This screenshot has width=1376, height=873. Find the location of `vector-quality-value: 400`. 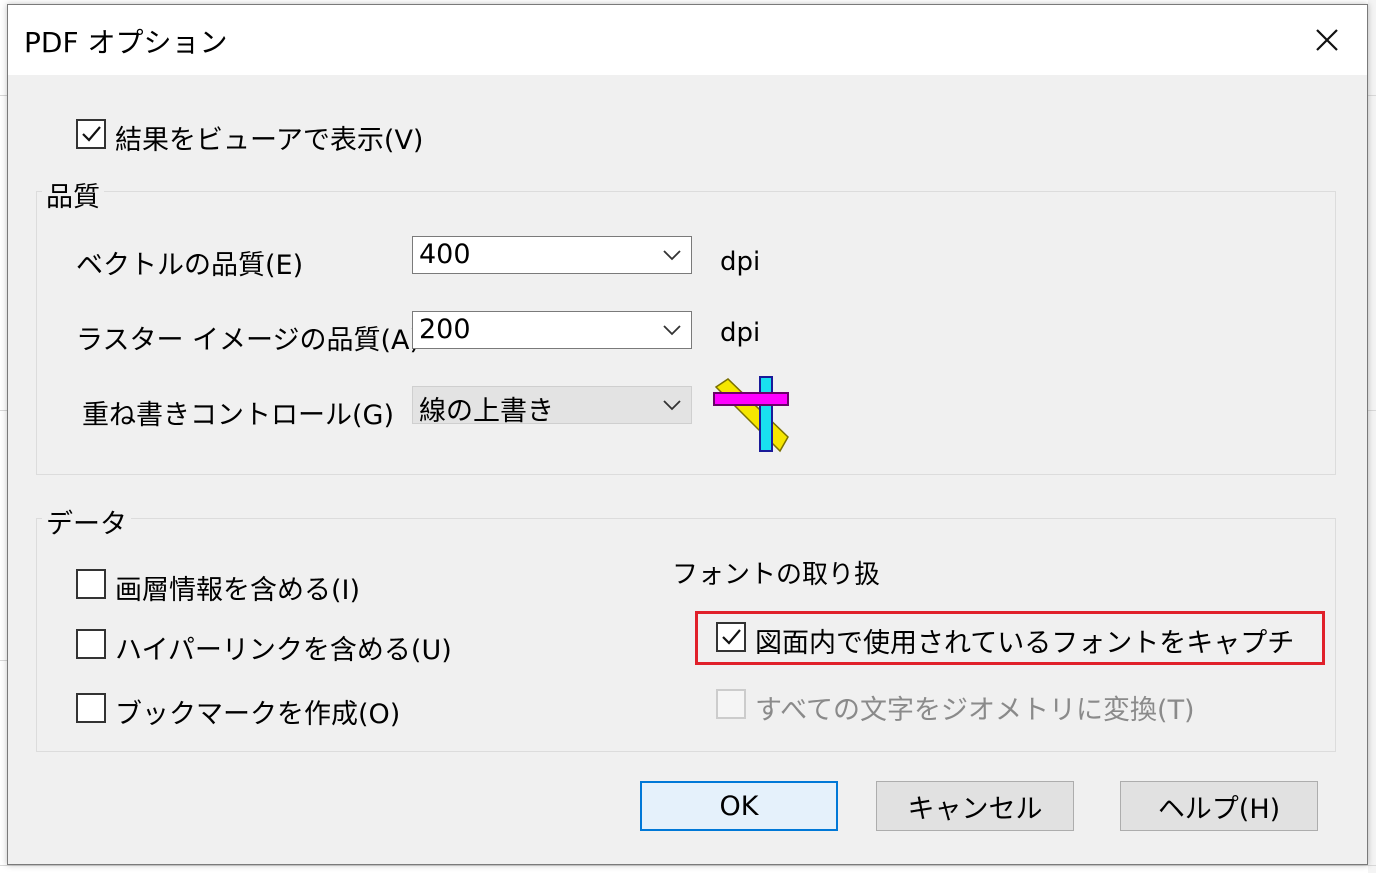

vector-quality-value: 400 is located at coordinates (445, 254).